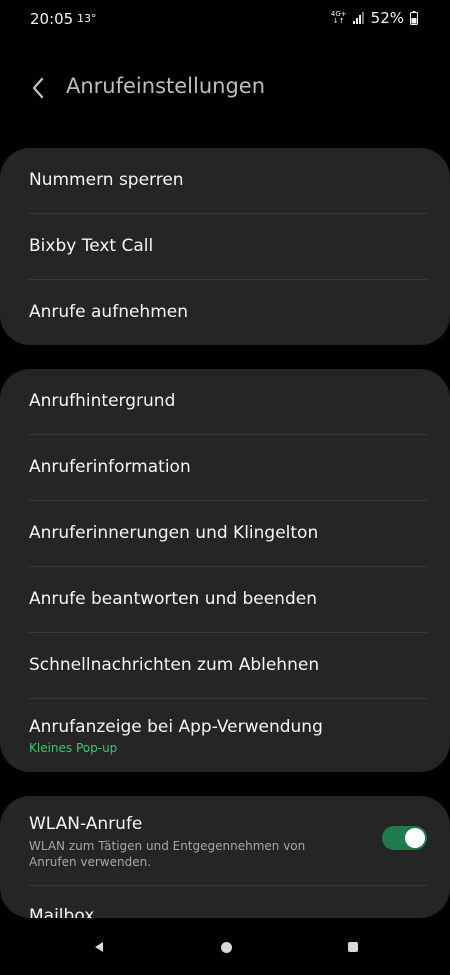  I want to click on setting-quick-decline-messages: Schnellnachrichten zum Ablehnen, so click(228, 666).